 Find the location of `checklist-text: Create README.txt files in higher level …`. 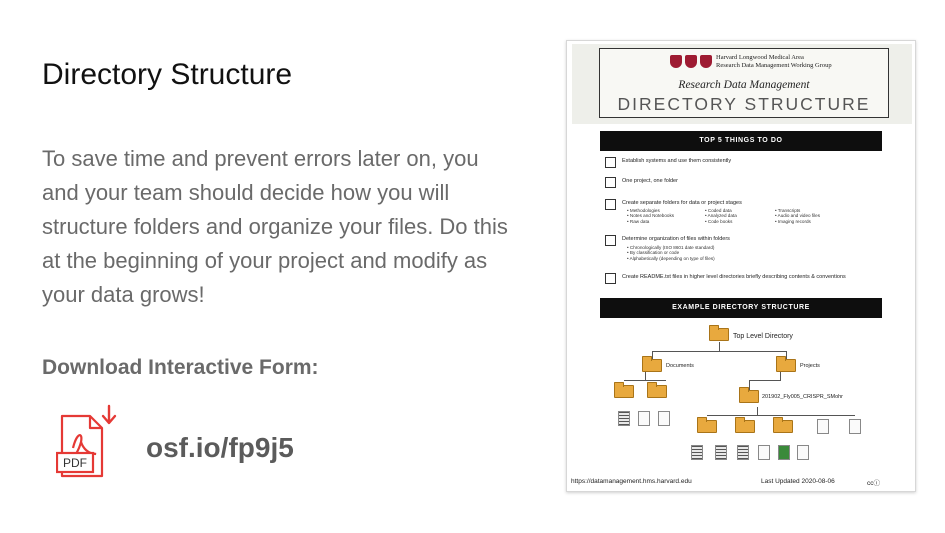

checklist-text: Create README.txt files in higher level … is located at coordinates (734, 277).